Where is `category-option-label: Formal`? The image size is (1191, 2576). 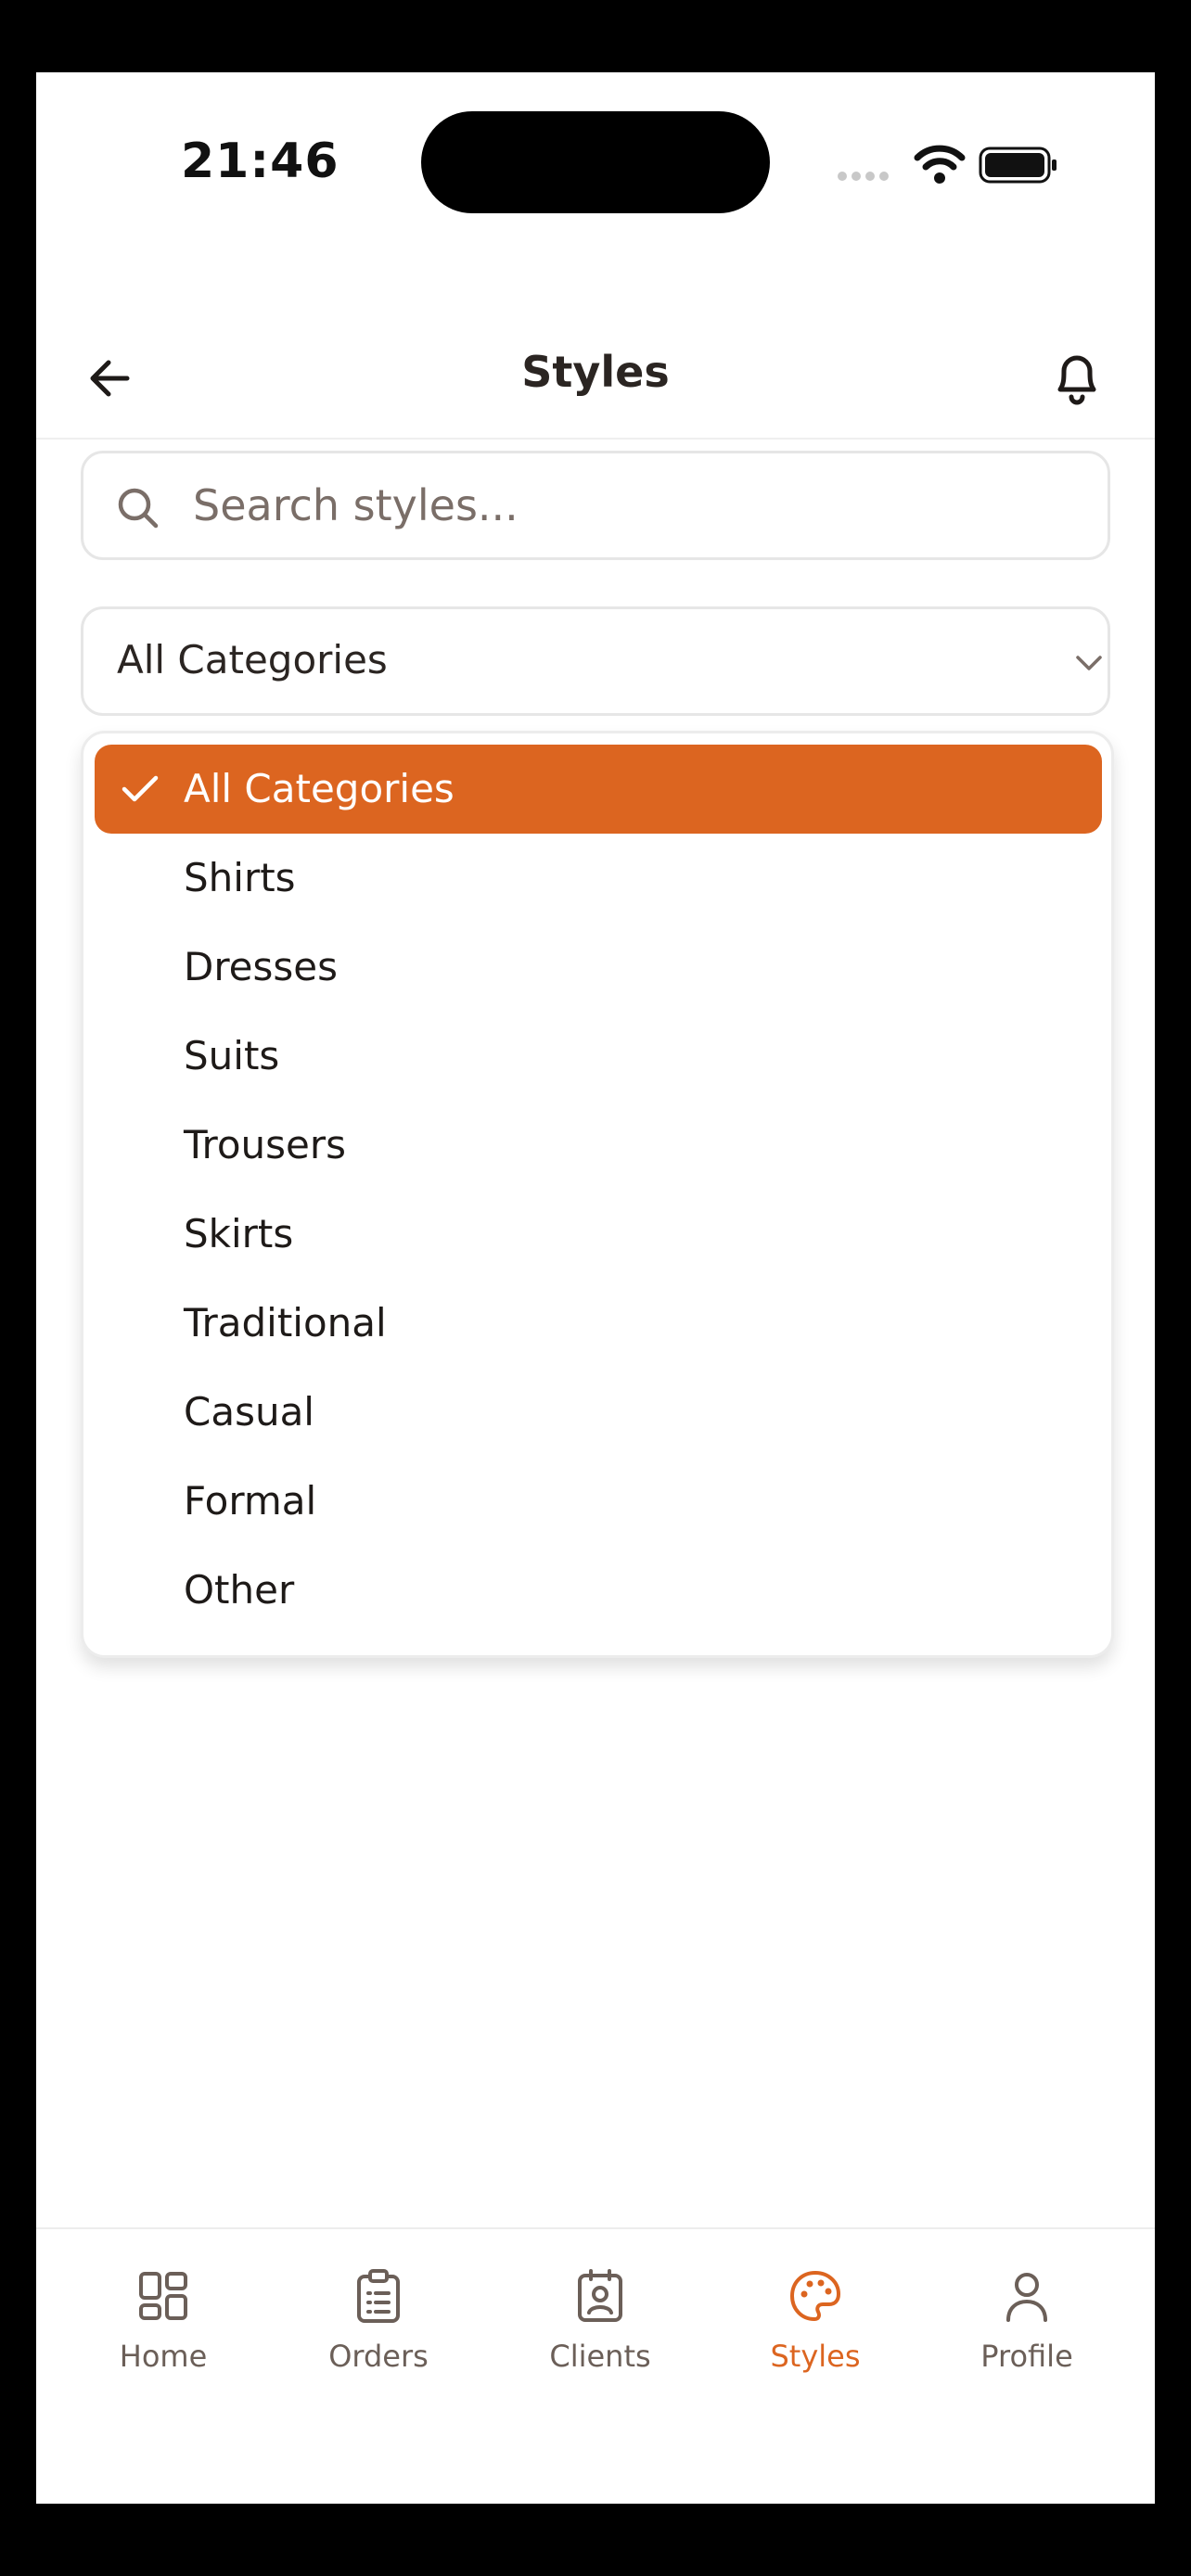
category-option-label: Formal is located at coordinates (250, 1501).